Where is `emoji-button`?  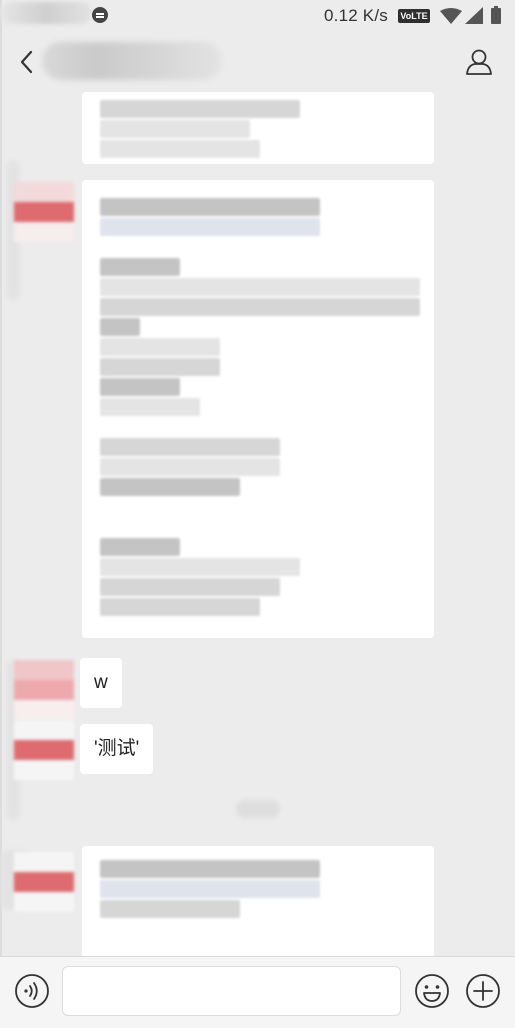
emoji-button is located at coordinates (432, 991).